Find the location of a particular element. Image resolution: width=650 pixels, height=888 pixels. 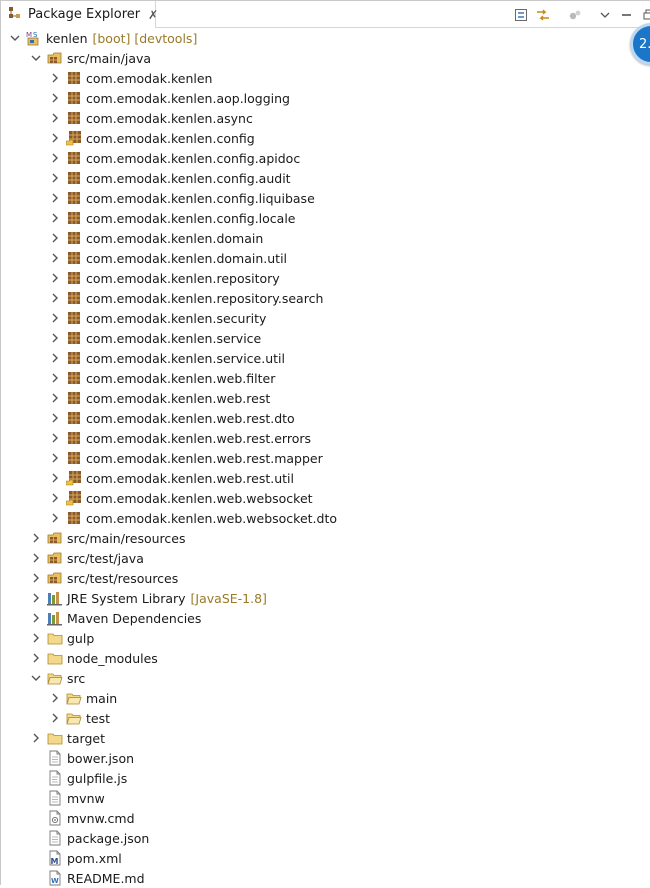

tree-item-package: com.emodak.kenlen is located at coordinates (325, 78).